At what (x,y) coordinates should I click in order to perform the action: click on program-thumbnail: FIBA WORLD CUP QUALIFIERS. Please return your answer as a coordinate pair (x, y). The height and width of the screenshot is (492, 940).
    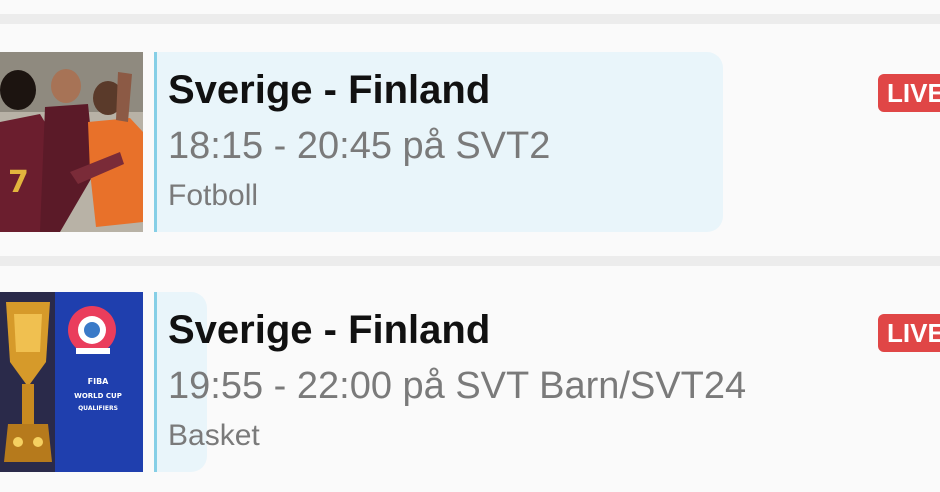
    Looking at the image, I should click on (71, 382).